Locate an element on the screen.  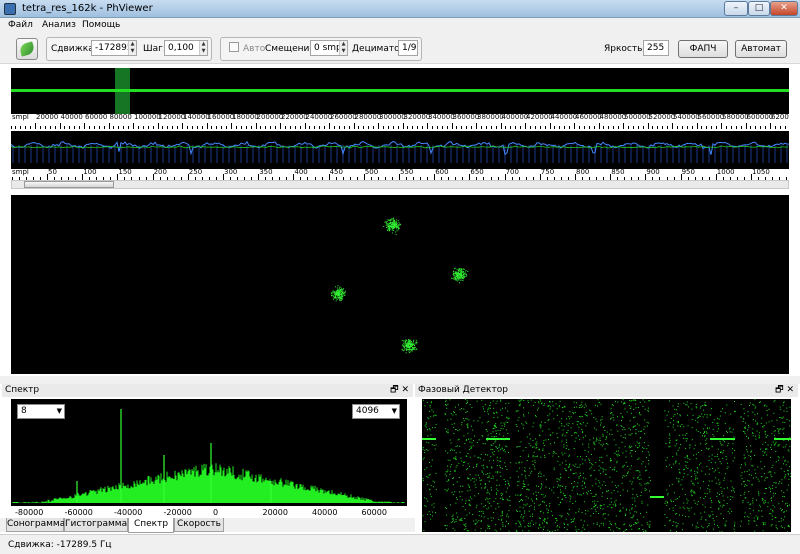
tab-sonogram: Сонограмма is located at coordinates (35, 525).